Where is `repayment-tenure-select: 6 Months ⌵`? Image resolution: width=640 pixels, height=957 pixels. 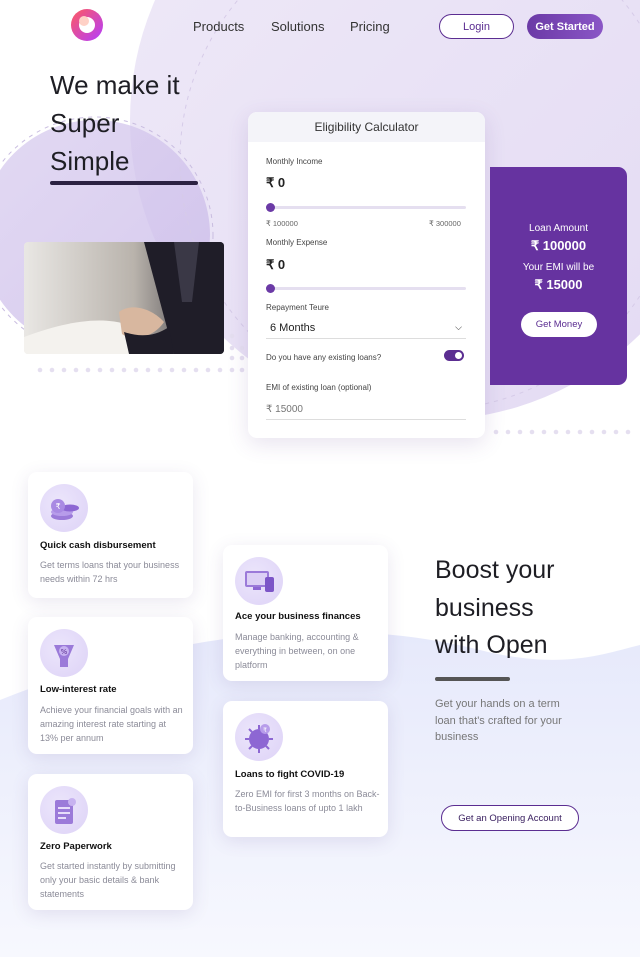 repayment-tenure-select: 6 Months ⌵ is located at coordinates (366, 328).